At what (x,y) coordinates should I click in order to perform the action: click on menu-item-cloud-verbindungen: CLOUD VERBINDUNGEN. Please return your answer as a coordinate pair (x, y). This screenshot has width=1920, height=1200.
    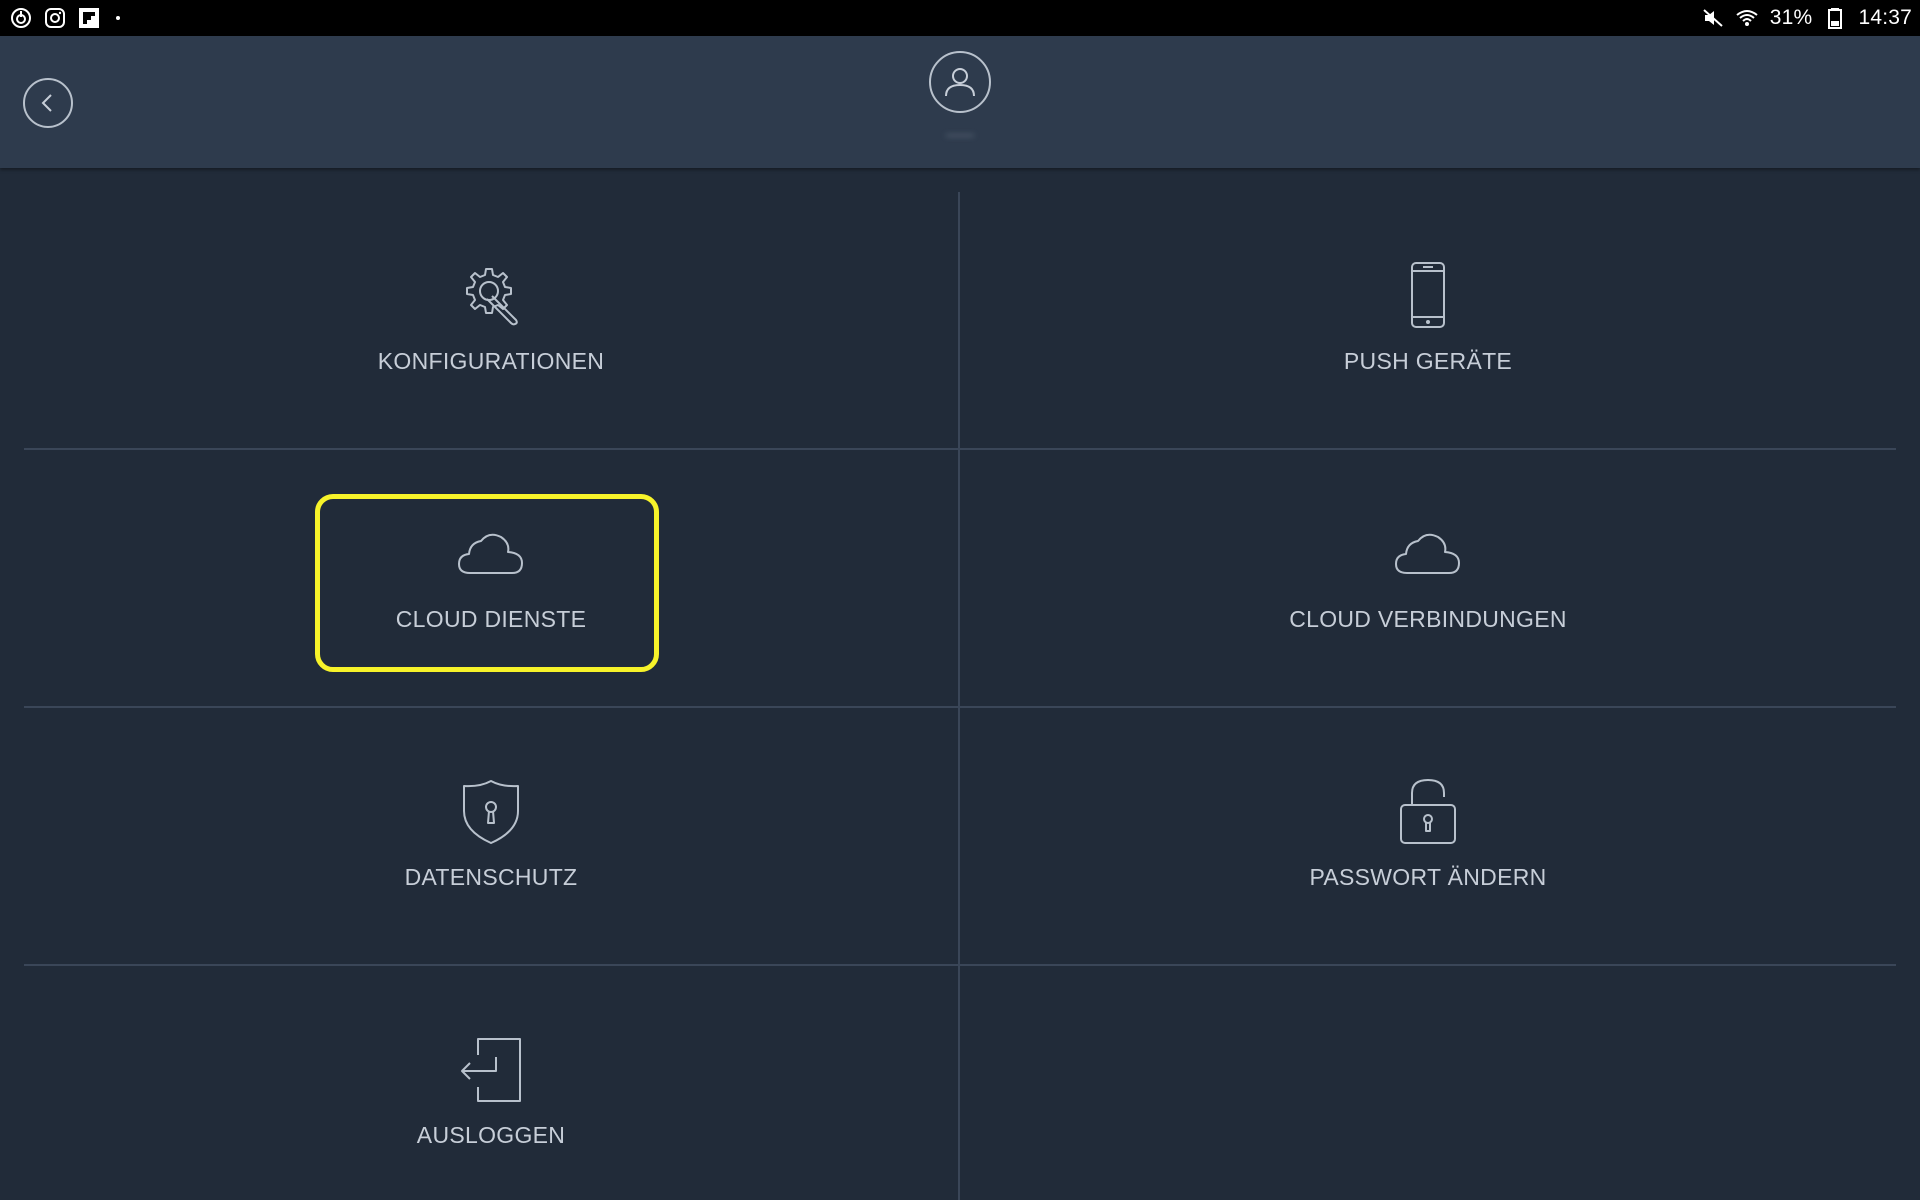
    Looking at the image, I should click on (1428, 555).